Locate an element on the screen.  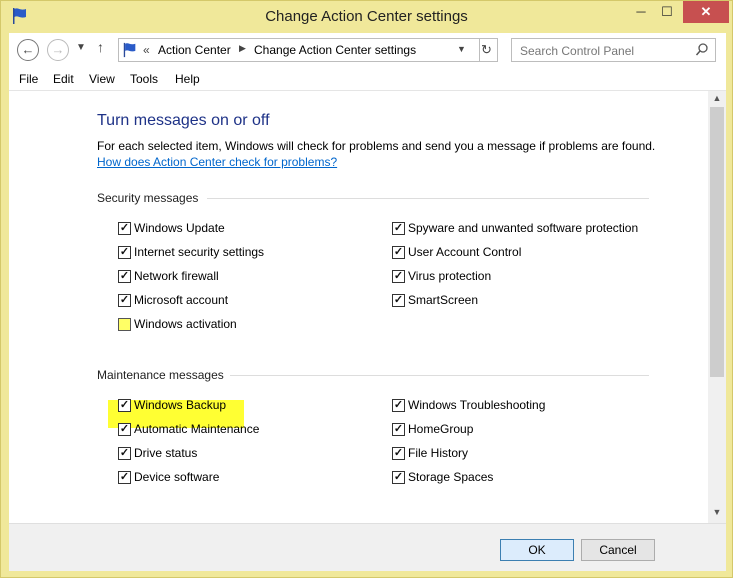
maintenance-divider is located at coordinates (439, 375).